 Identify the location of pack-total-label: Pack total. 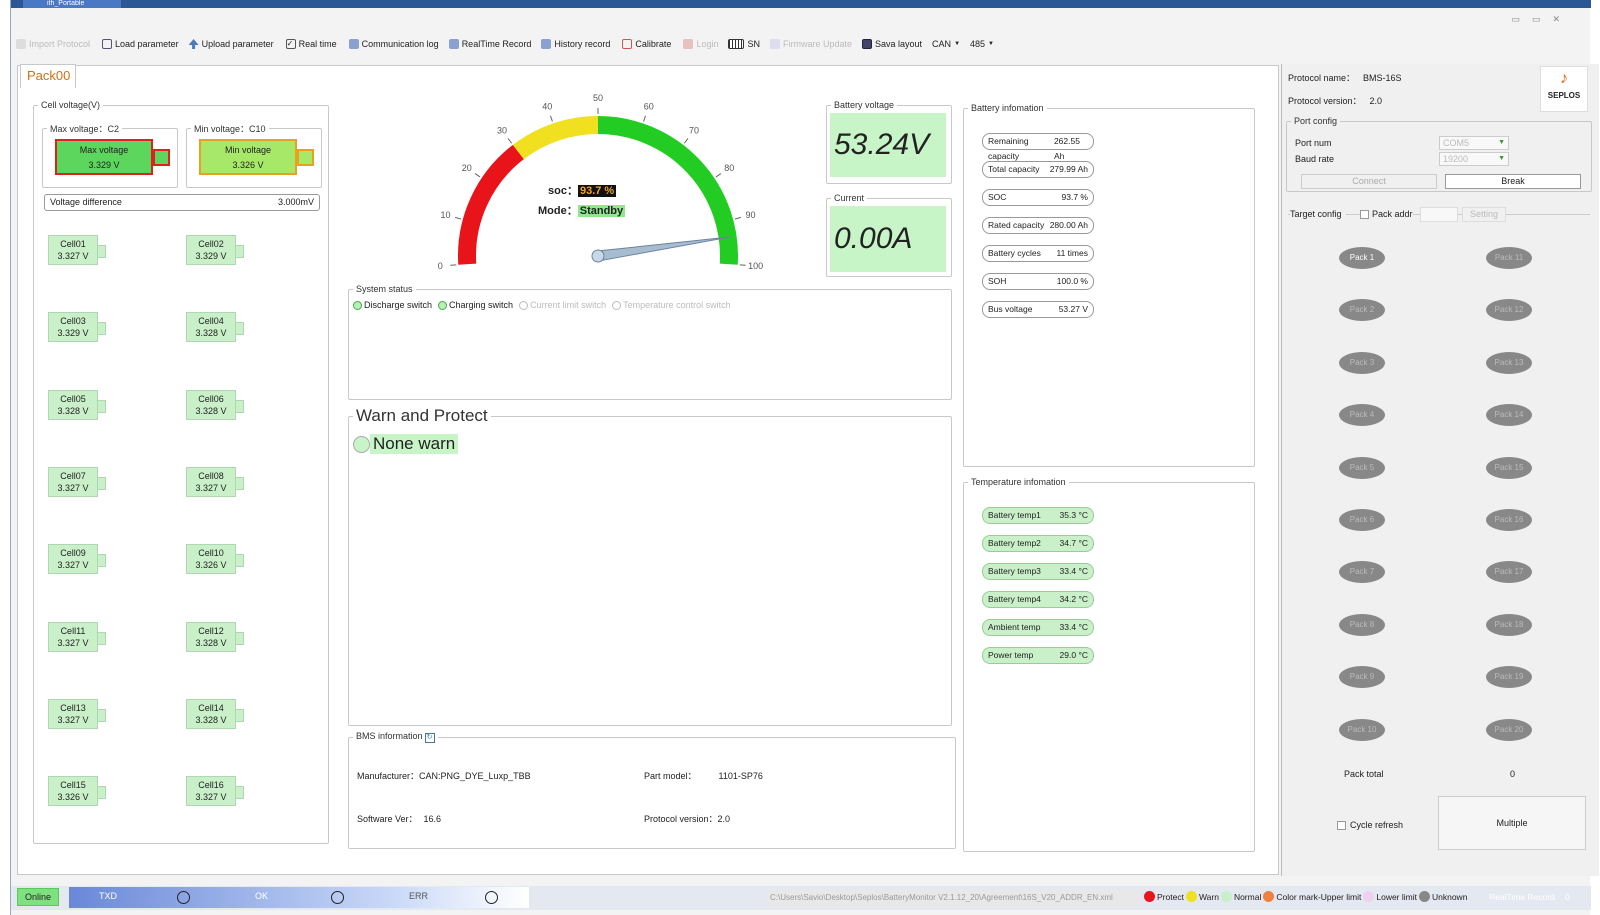
(1364, 774).